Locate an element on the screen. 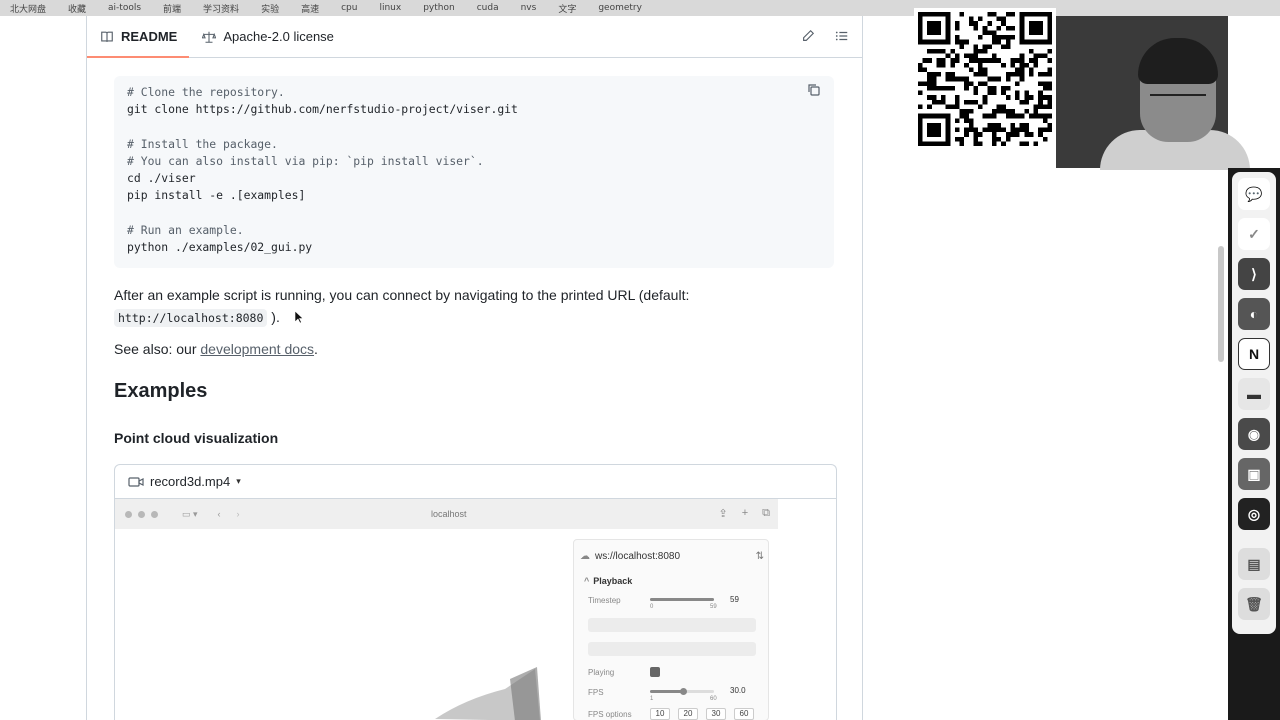 The height and width of the screenshot is (720, 1280). terminal-icon: ▬ is located at coordinates (1254, 394).